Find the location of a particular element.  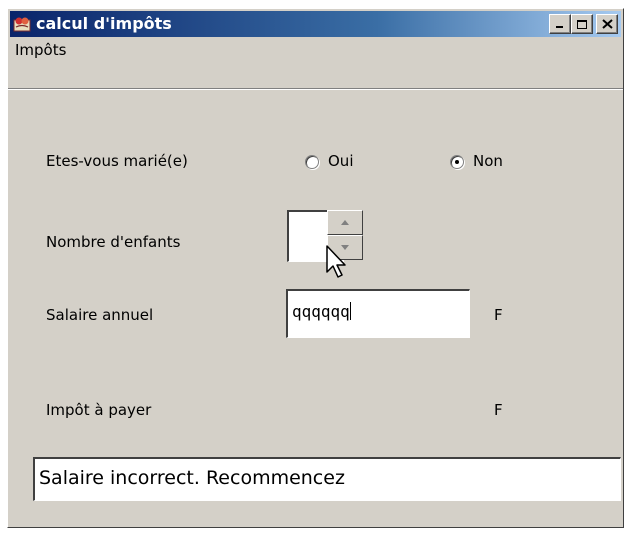

radio-oui is located at coordinates (312, 162).